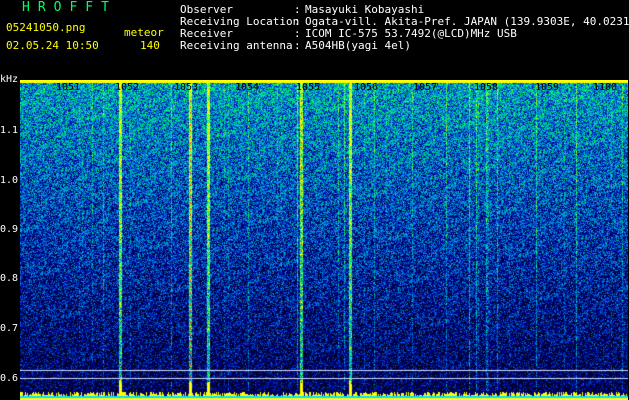 This screenshot has width=629, height=400. I want to click on x-tick-label: 1053, so click(186, 87).